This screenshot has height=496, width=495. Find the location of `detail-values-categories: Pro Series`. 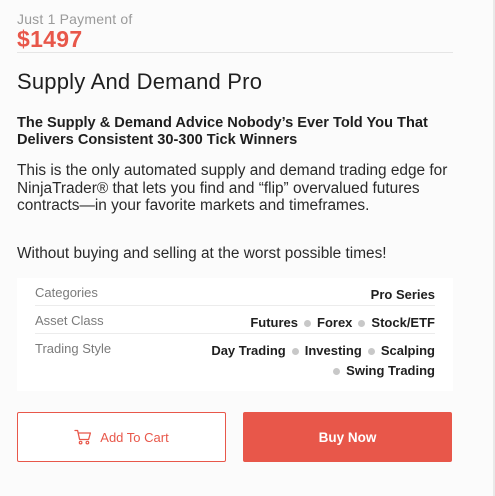

detail-values-categories: Pro Series is located at coordinates (305, 295).